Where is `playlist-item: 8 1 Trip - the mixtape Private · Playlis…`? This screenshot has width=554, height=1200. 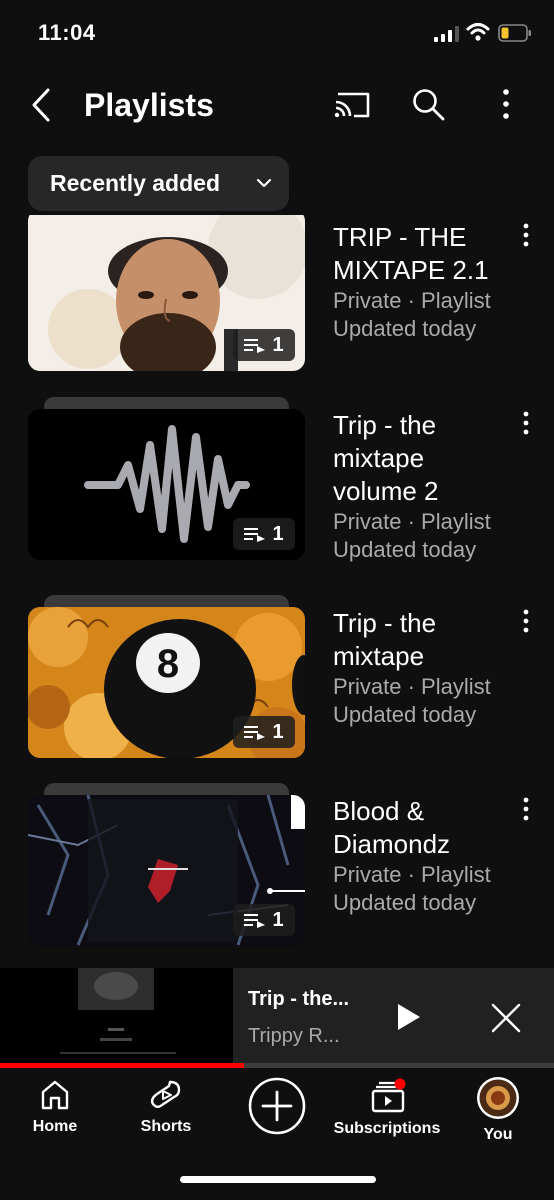
playlist-item: 8 1 Trip - the mixtape Private · Playlis… is located at coordinates (277, 678).